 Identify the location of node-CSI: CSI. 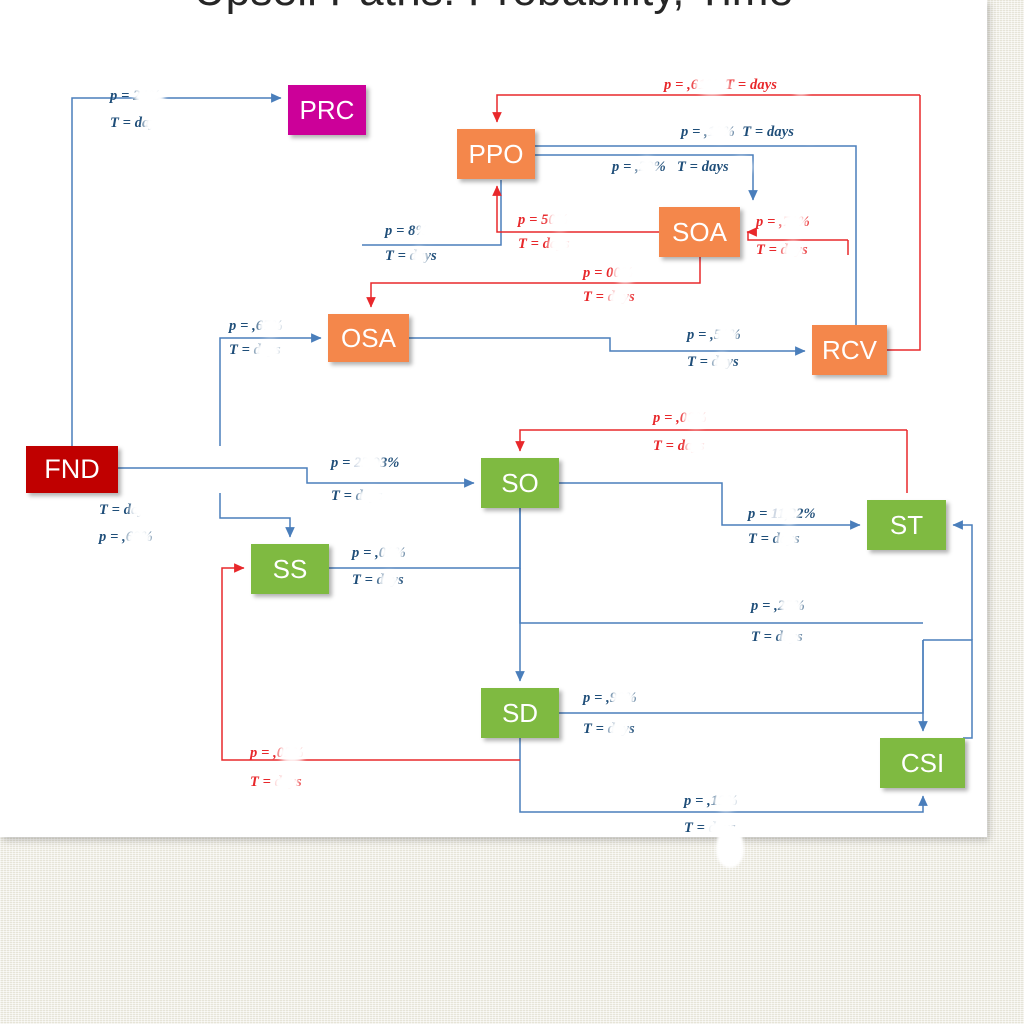
(922, 763).